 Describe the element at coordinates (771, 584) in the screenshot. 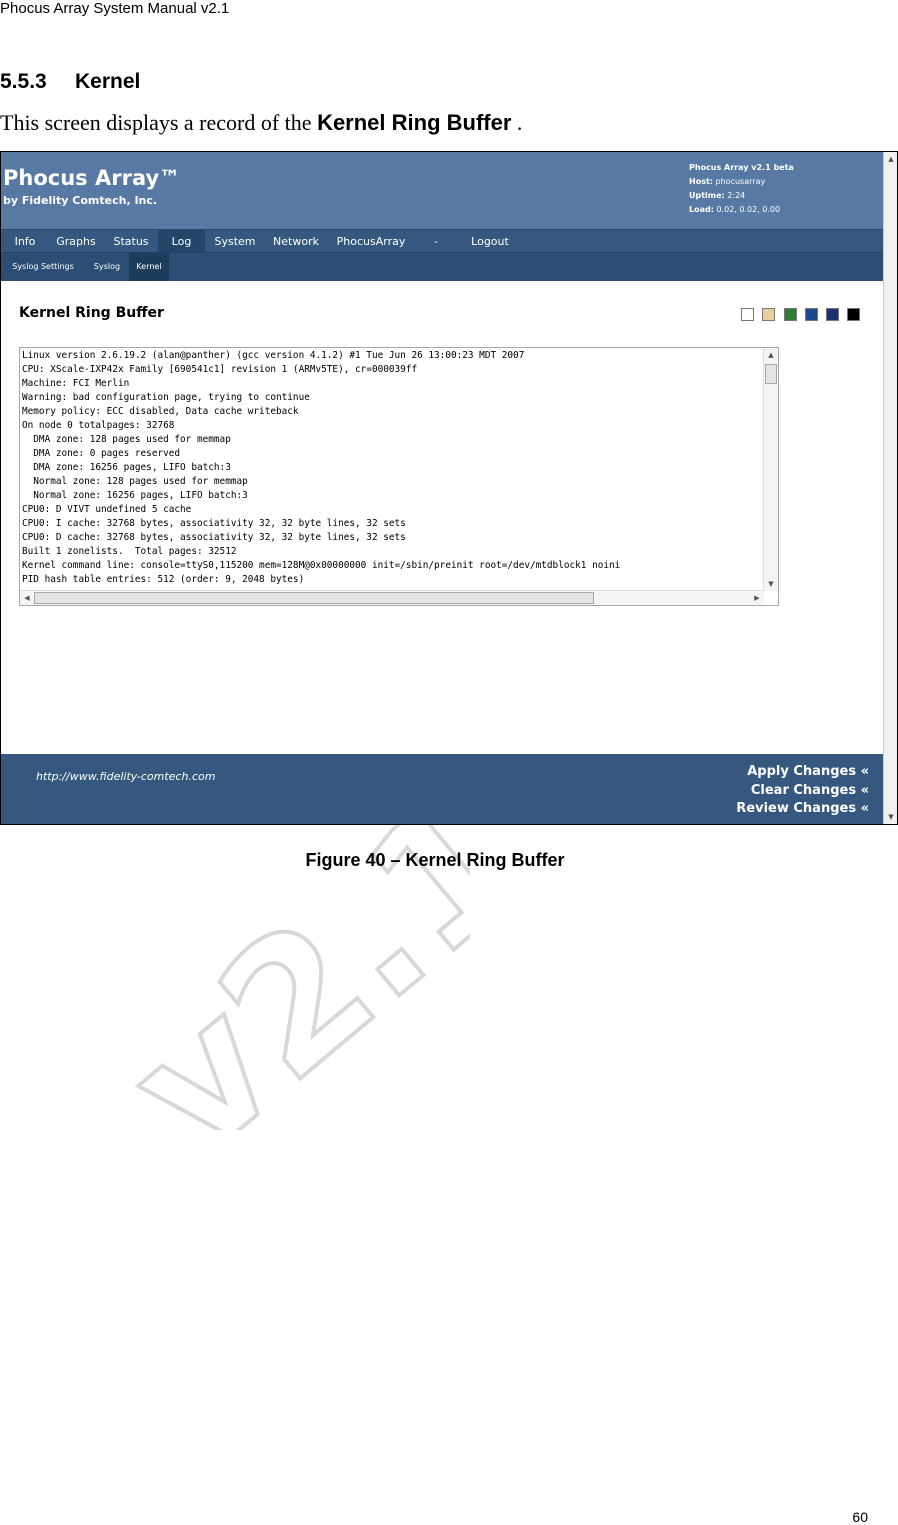

I see `scroll-down-icon: ▼` at that location.